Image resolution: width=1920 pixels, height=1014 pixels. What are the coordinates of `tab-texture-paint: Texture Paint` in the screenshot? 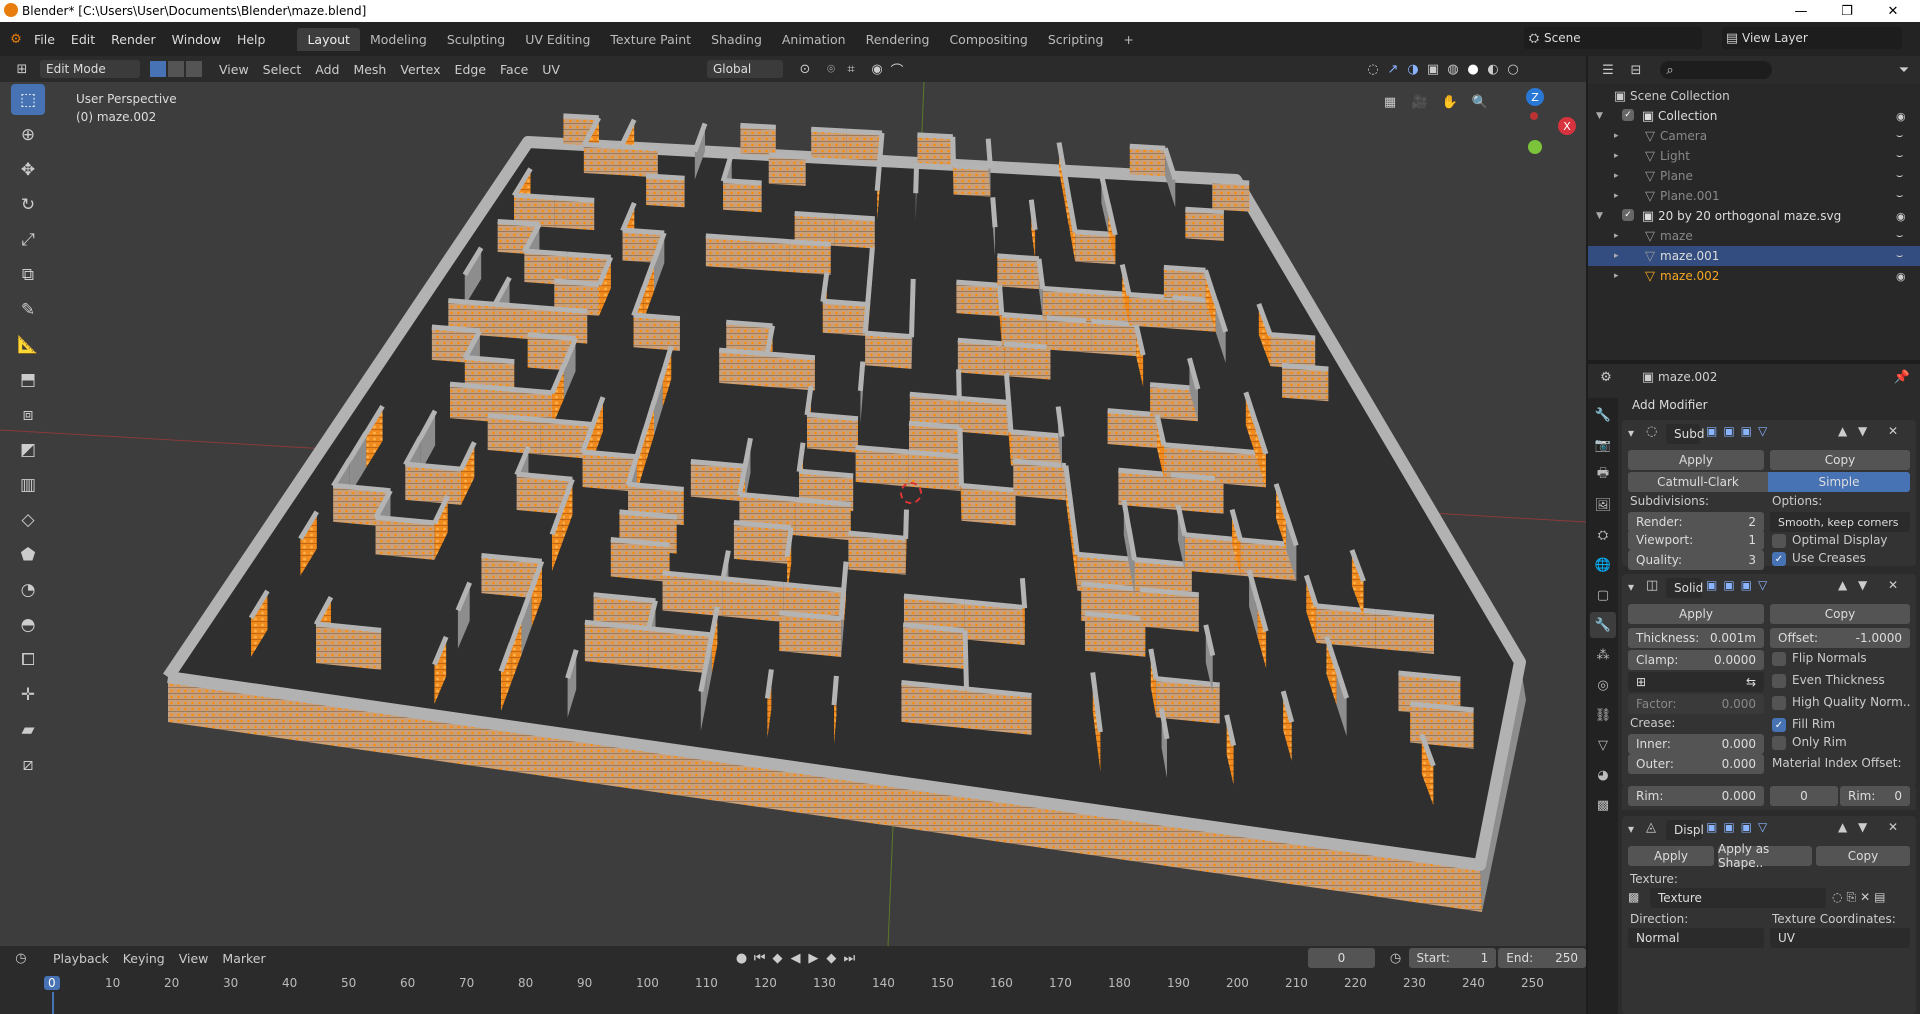 It's located at (650, 39).